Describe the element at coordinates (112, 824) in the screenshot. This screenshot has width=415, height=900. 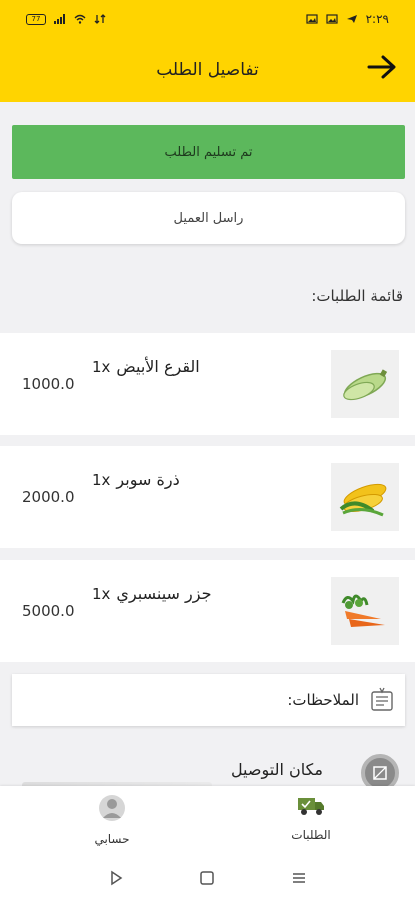
I see `nav-account: حسابي` at that location.